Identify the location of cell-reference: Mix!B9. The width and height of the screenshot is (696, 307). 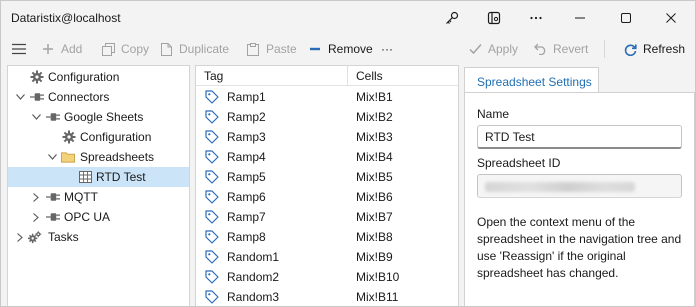
(374, 257).